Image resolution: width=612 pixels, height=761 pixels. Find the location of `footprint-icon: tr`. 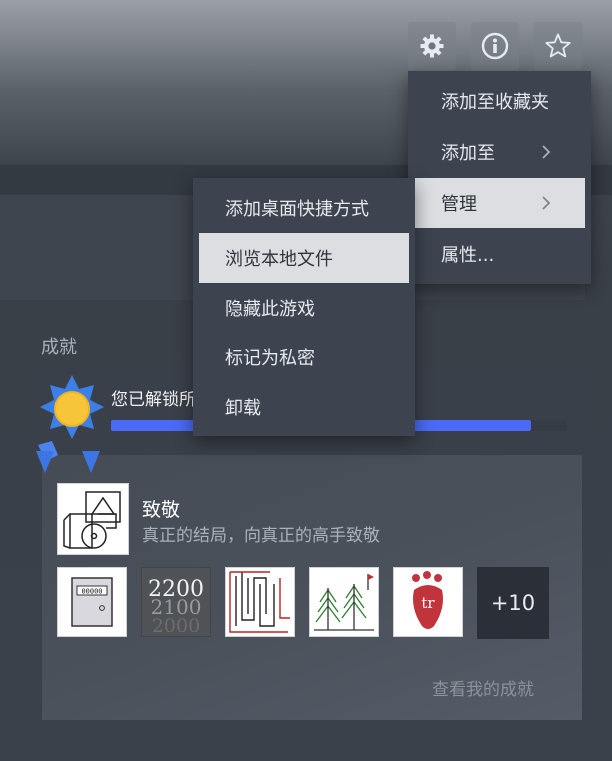

footprint-icon: tr is located at coordinates (427, 600).